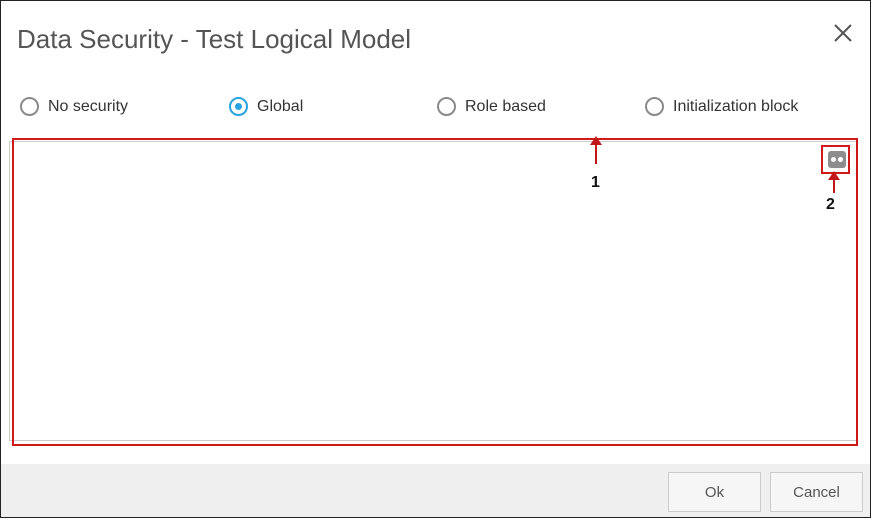  Describe the element at coordinates (238, 106) in the screenshot. I see `radio-selected-icon` at that location.